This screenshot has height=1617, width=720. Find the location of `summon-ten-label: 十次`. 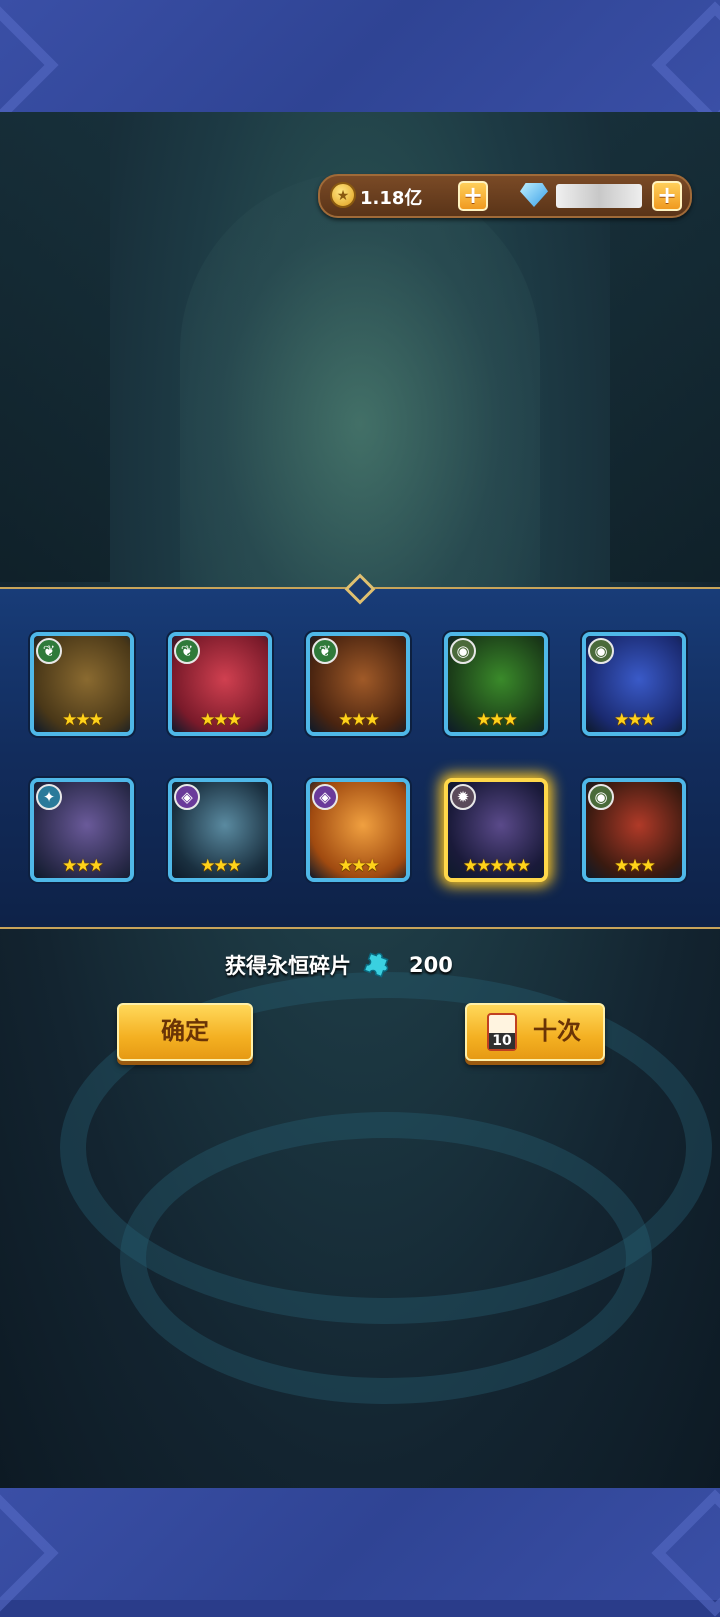

summon-ten-label: 十次 is located at coordinates (557, 1031).